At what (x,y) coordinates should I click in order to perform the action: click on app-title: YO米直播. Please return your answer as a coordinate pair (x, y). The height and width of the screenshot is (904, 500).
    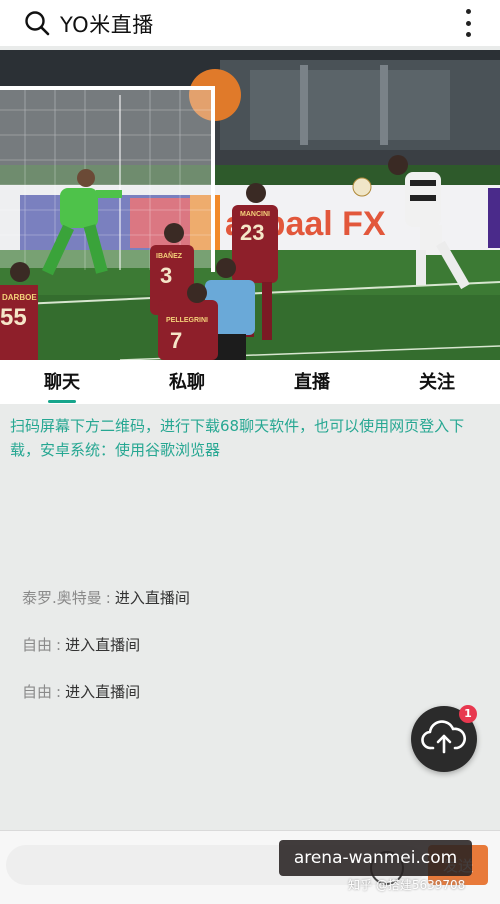
    Looking at the image, I should click on (107, 25).